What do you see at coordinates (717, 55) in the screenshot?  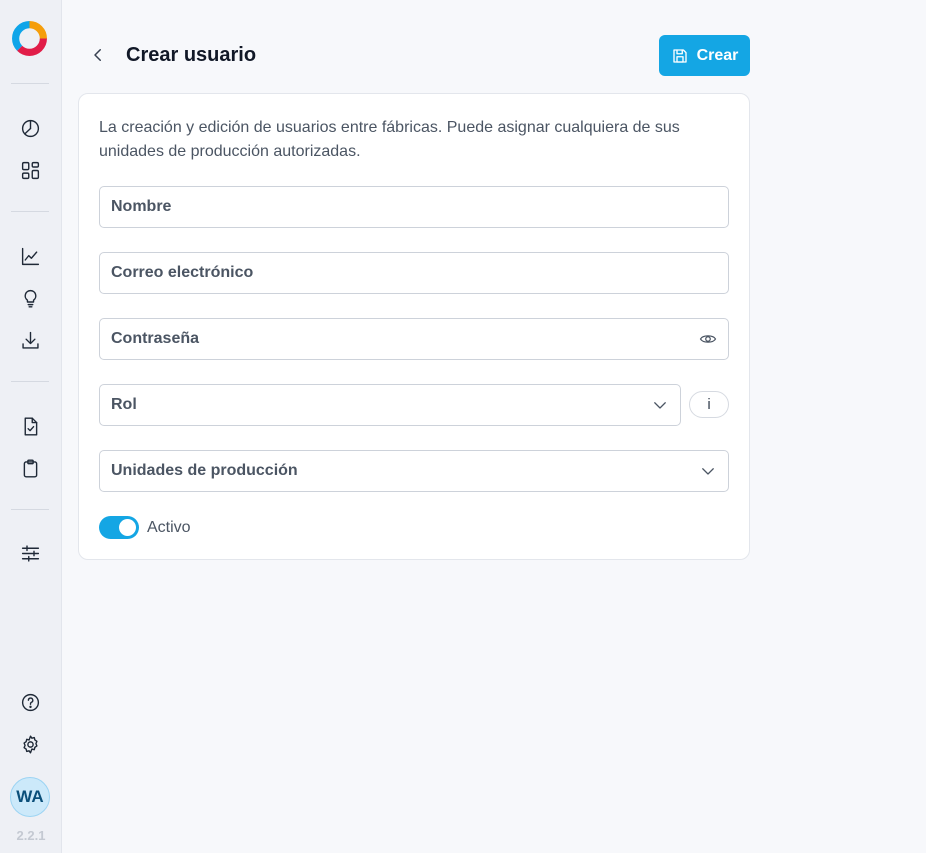 I see `create-button-label: Crear` at bounding box center [717, 55].